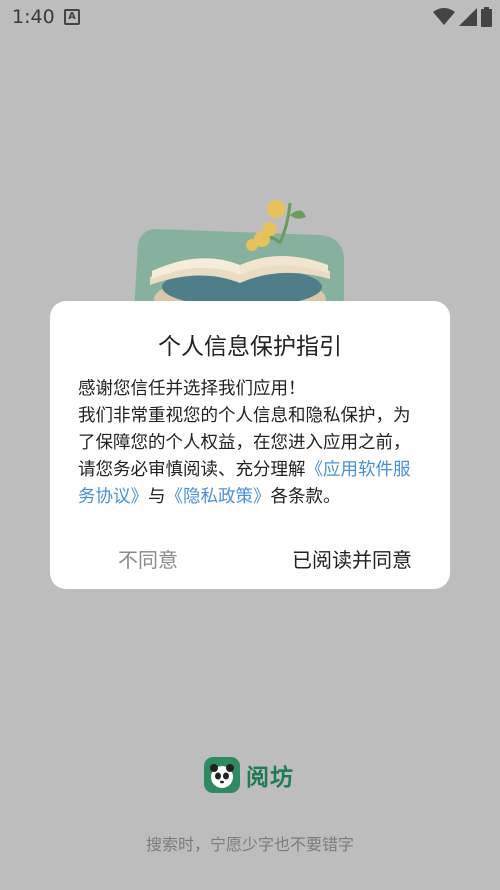 This screenshot has width=500, height=890. Describe the element at coordinates (352, 558) in the screenshot. I see `agree-button: 已阅读并同意` at that location.